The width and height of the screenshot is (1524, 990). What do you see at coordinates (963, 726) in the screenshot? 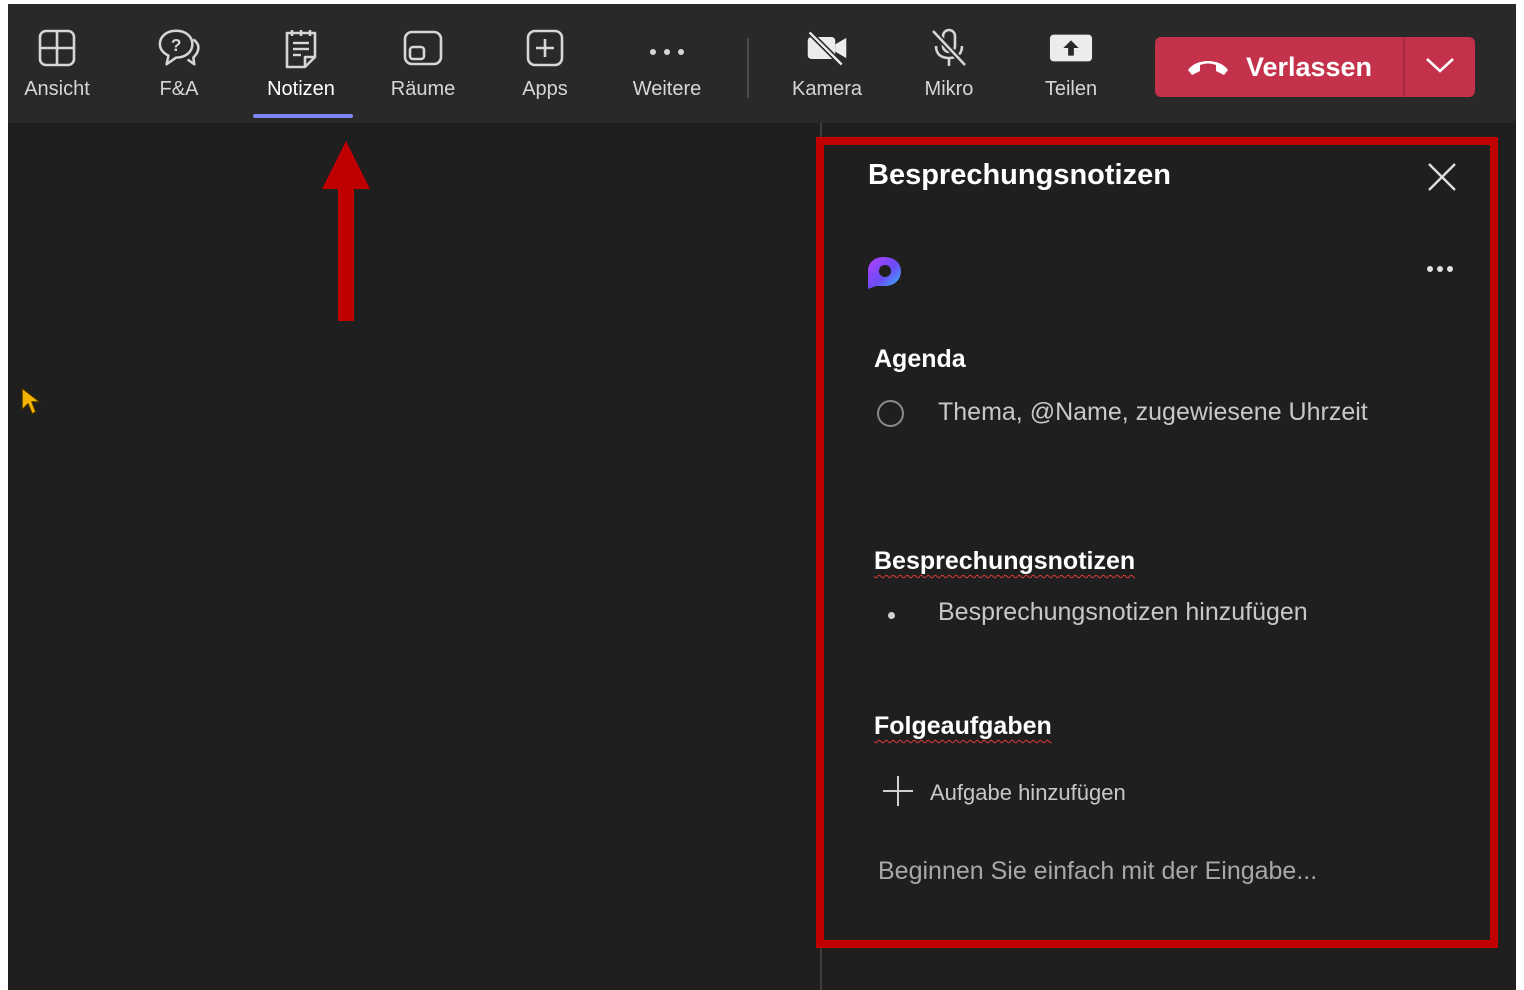
I see `follow-up-heading: Folgeaufgaben` at bounding box center [963, 726].